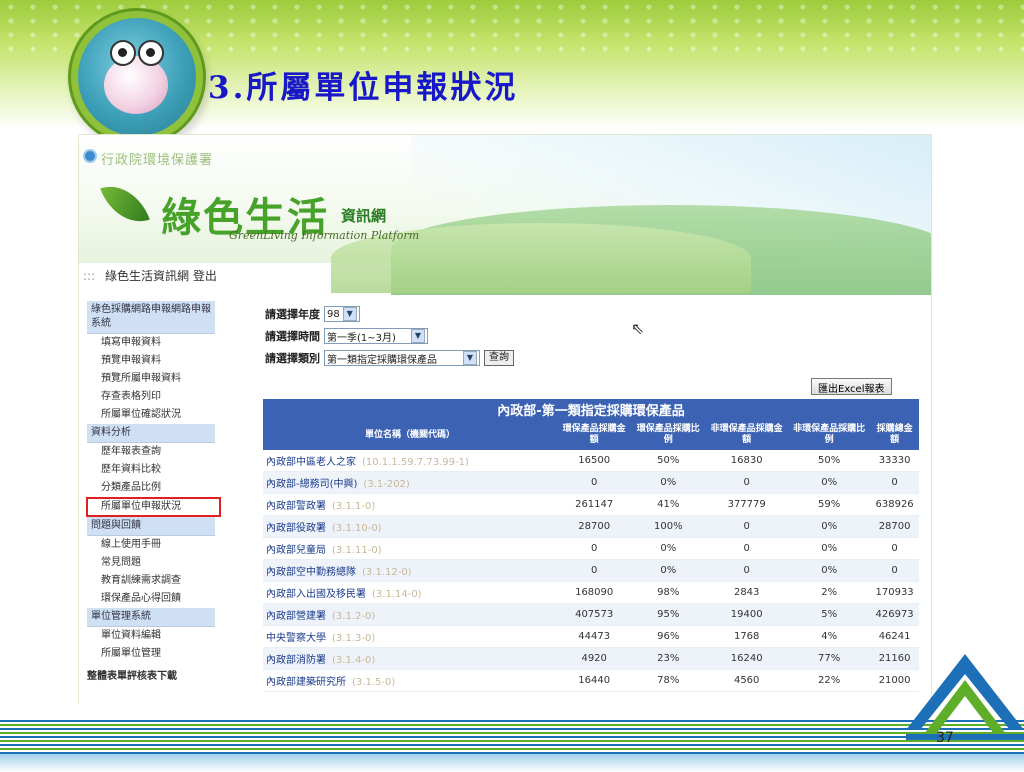 The width and height of the screenshot is (1024, 772). I want to click on table-row: 內政部-總務司(中興) (3.1-202) 0 0% 0 0% 0, so click(591, 482).